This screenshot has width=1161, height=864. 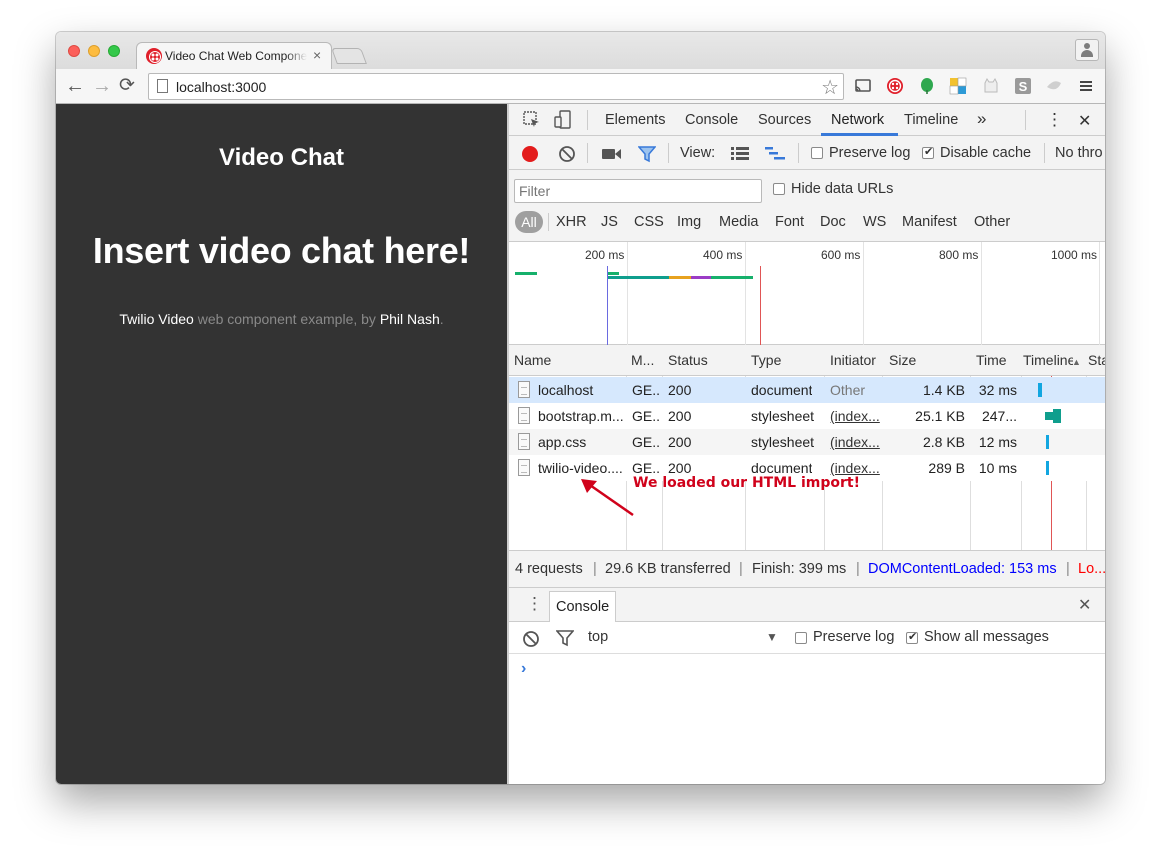 I want to click on request-status: 200, so click(x=680, y=416).